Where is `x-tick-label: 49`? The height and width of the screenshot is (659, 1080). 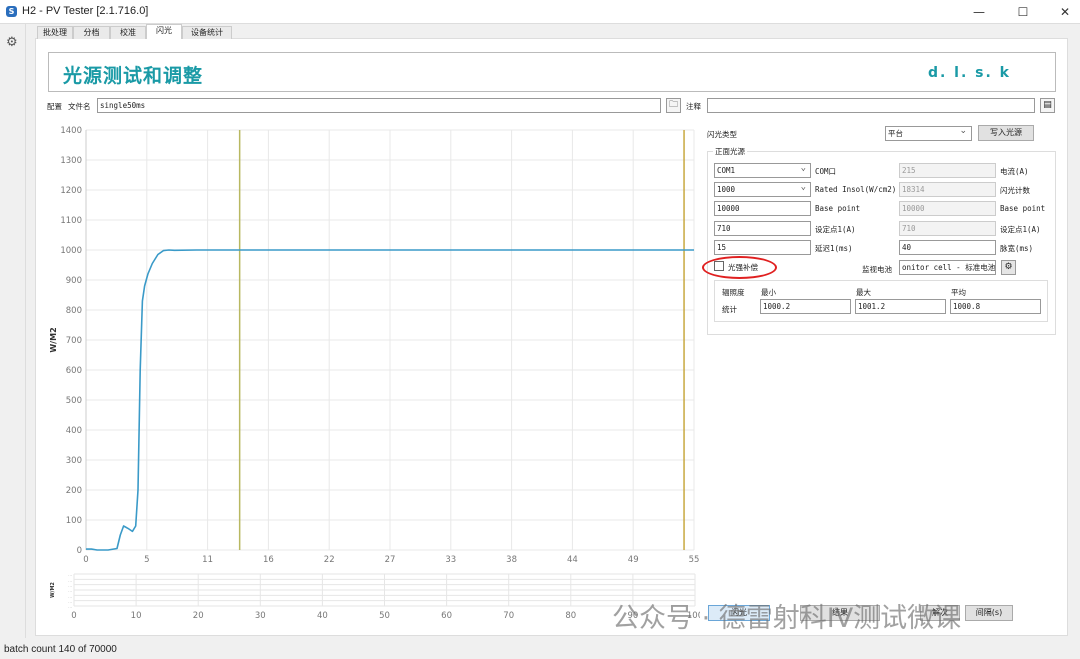 x-tick-label: 49 is located at coordinates (633, 560).